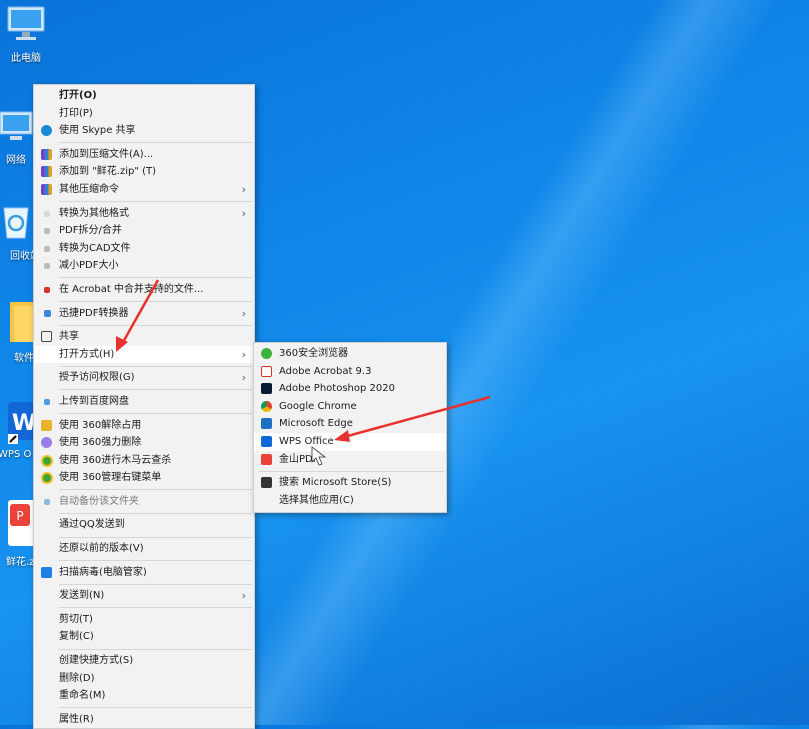 The height and width of the screenshot is (729, 809). I want to click on menu-item-cut: 剪切(T), so click(144, 620).